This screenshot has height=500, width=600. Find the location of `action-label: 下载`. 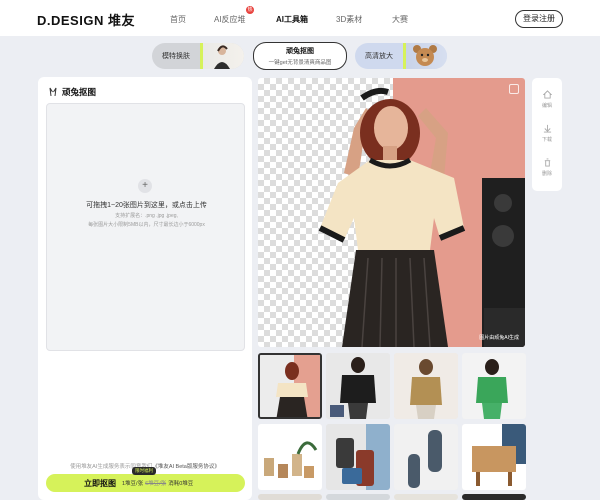

action-label: 下载 is located at coordinates (546, 140).